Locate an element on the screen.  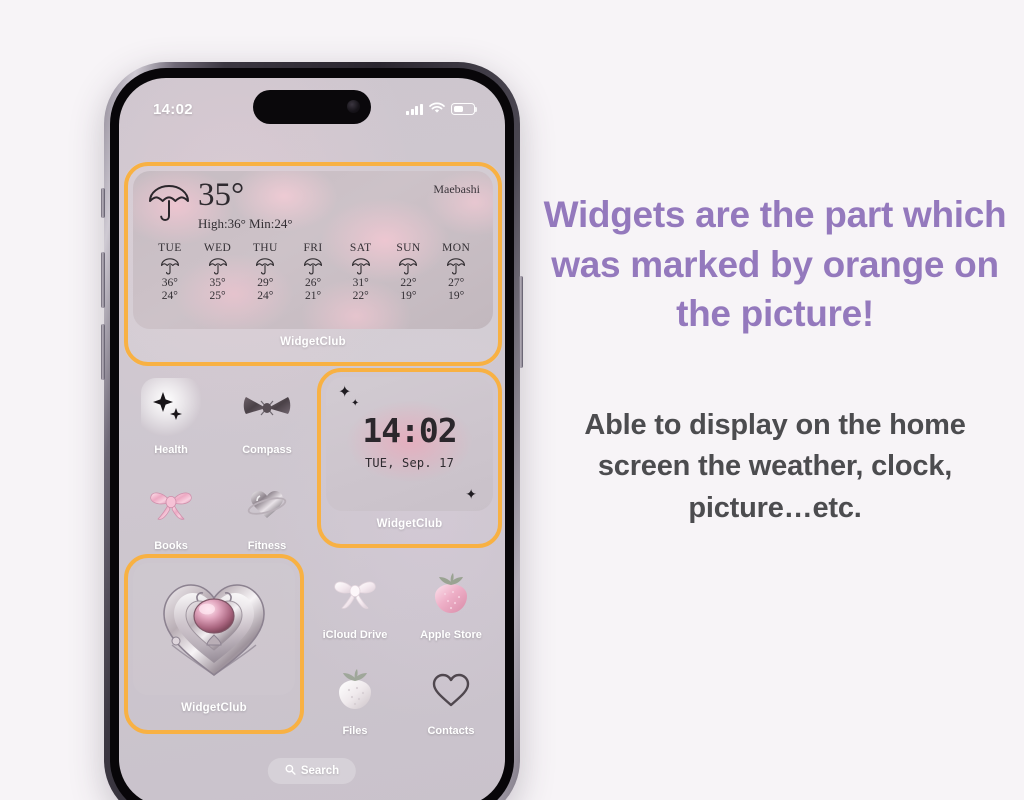
app-row: Files Contacts is located at coordinates (403, 698).